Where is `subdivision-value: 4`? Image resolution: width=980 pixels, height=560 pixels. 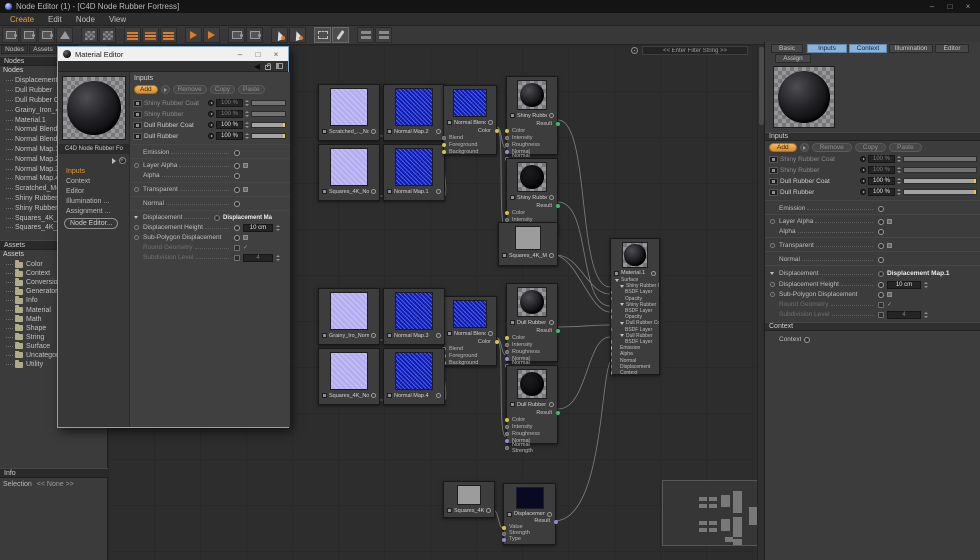 subdivision-value: 4 is located at coordinates (258, 257).